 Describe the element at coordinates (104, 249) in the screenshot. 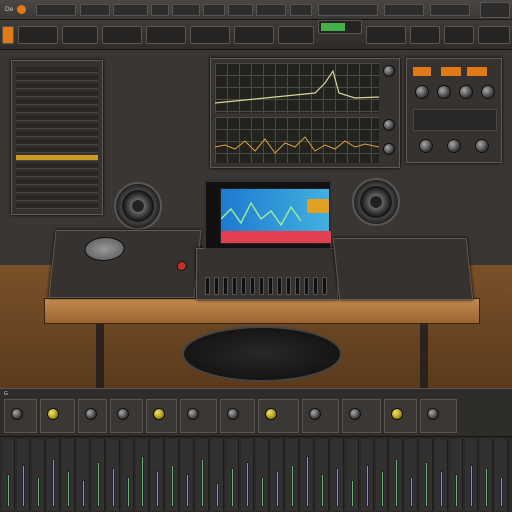

I see `controller-jog-wheel` at that location.